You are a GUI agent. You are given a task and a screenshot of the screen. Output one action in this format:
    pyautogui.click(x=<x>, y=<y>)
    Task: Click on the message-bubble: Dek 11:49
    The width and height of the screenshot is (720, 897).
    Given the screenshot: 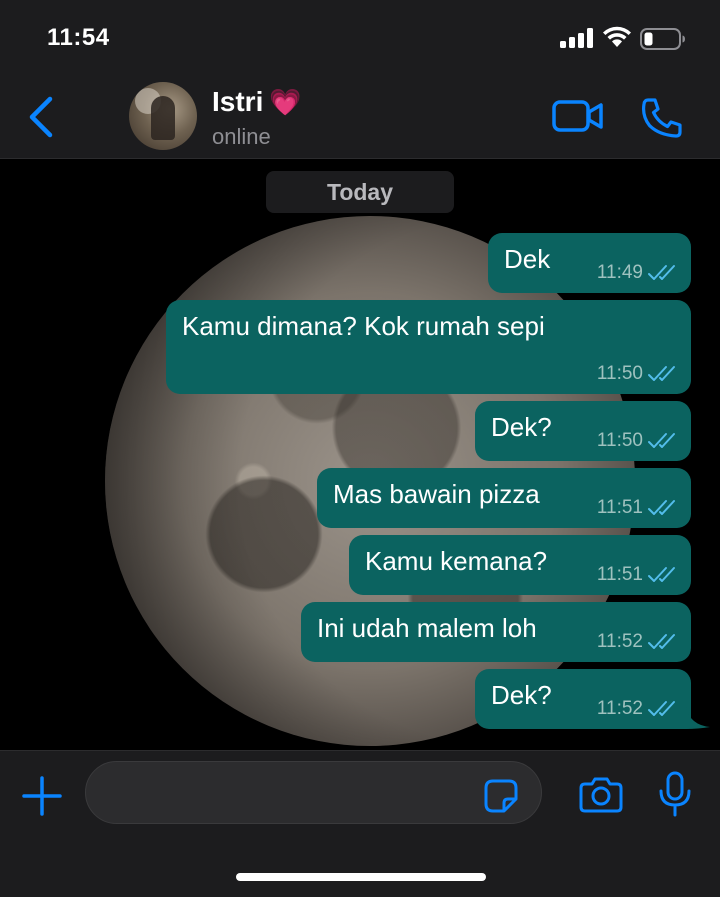 What is the action you would take?
    pyautogui.click(x=589, y=263)
    